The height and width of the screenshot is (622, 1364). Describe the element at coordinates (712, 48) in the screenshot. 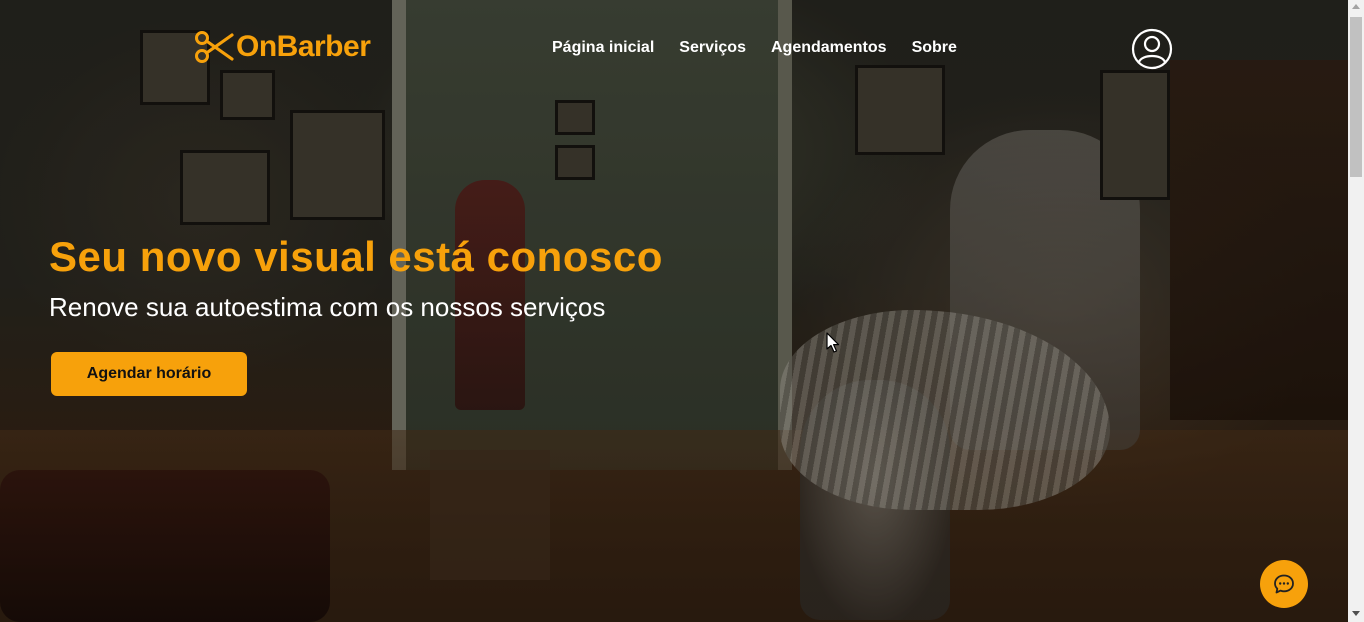

I see `nav-link-services: Serviços` at that location.